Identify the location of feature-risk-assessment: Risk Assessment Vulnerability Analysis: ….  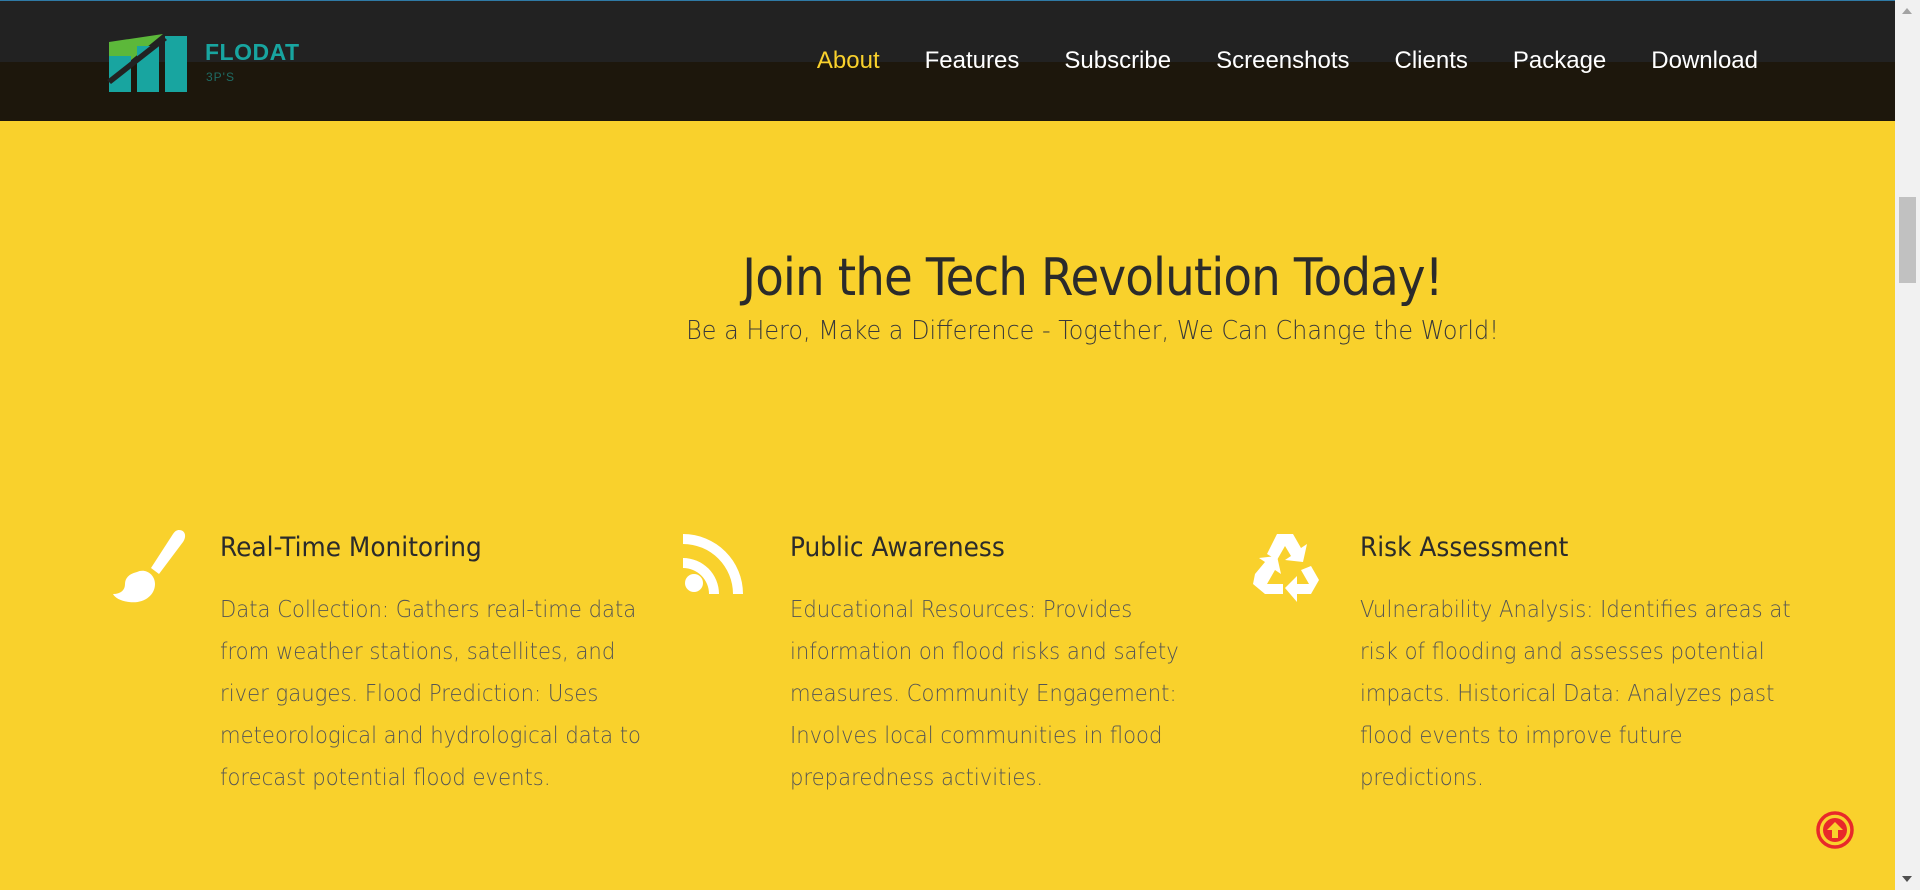
(1527, 663).